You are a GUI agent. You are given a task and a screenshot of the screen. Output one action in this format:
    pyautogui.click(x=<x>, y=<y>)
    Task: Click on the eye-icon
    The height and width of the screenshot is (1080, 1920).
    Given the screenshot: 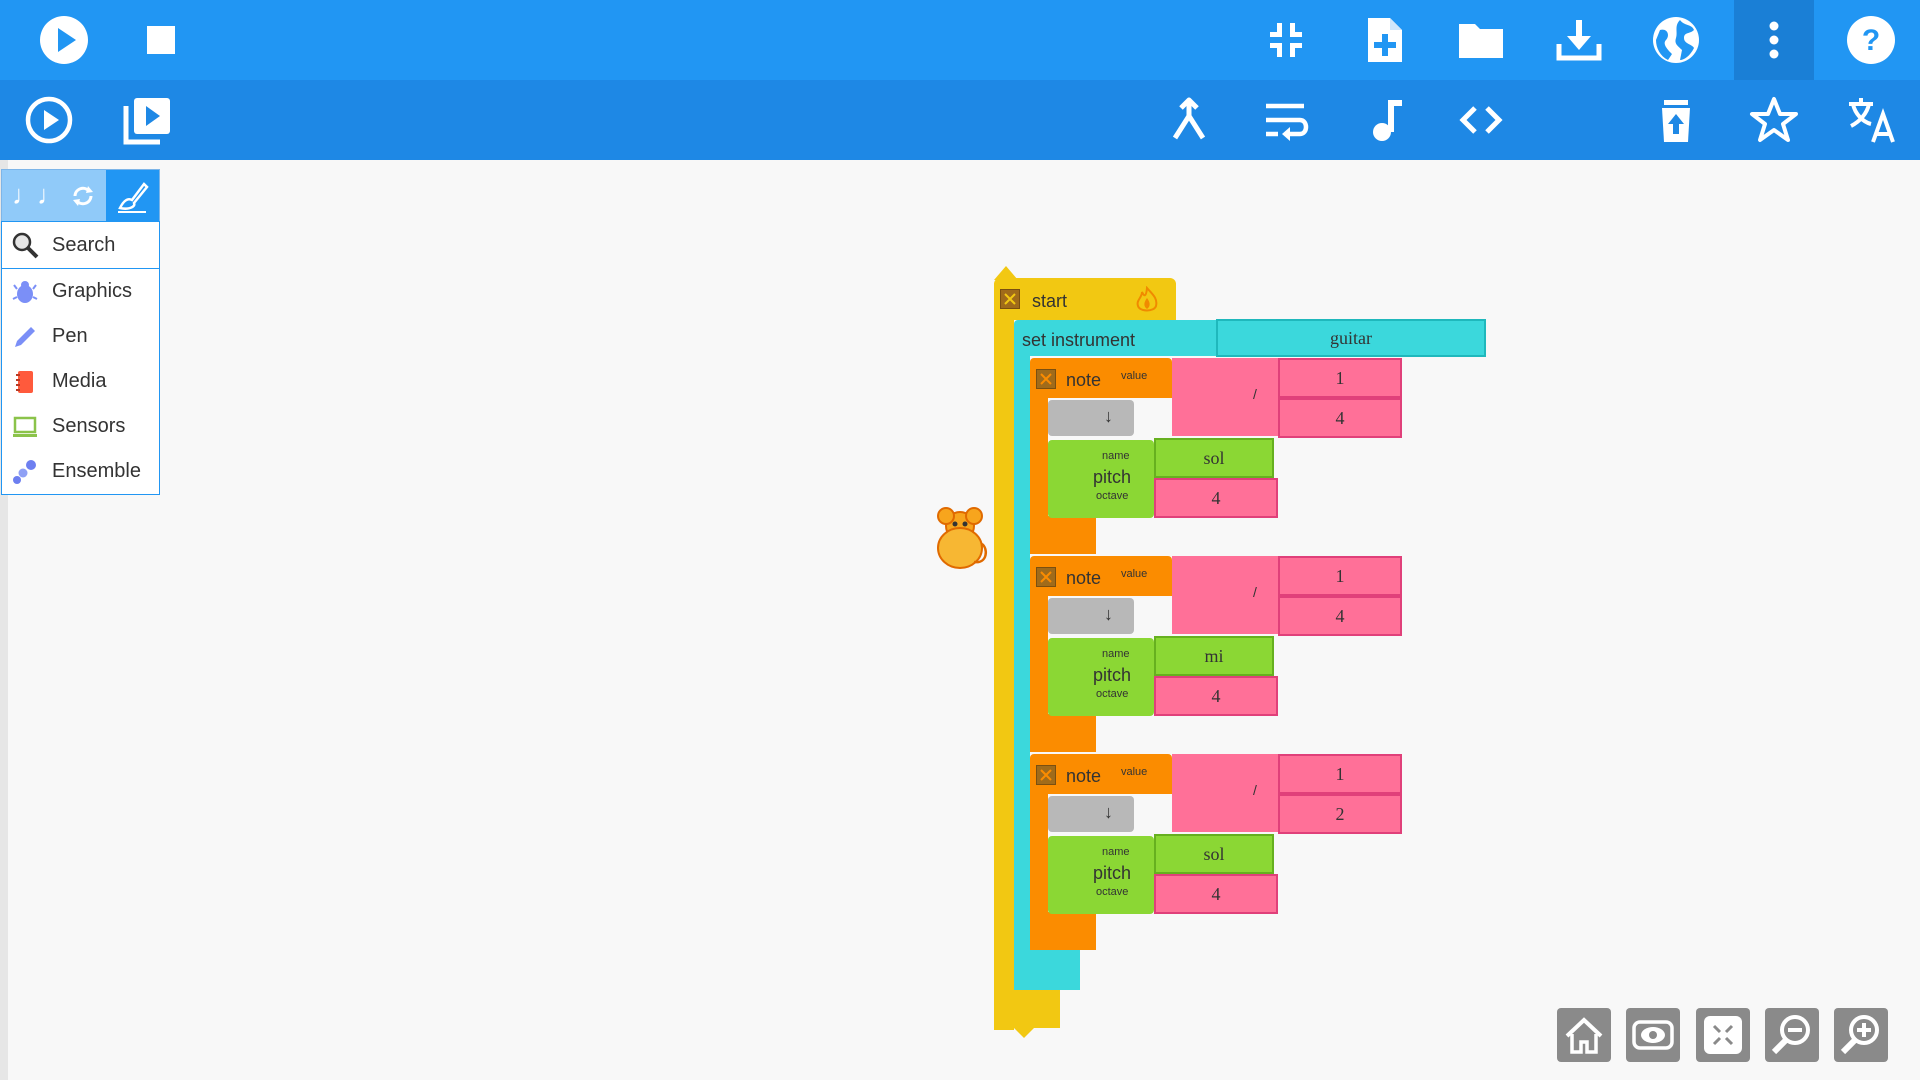 What is the action you would take?
    pyautogui.click(x=1653, y=1035)
    